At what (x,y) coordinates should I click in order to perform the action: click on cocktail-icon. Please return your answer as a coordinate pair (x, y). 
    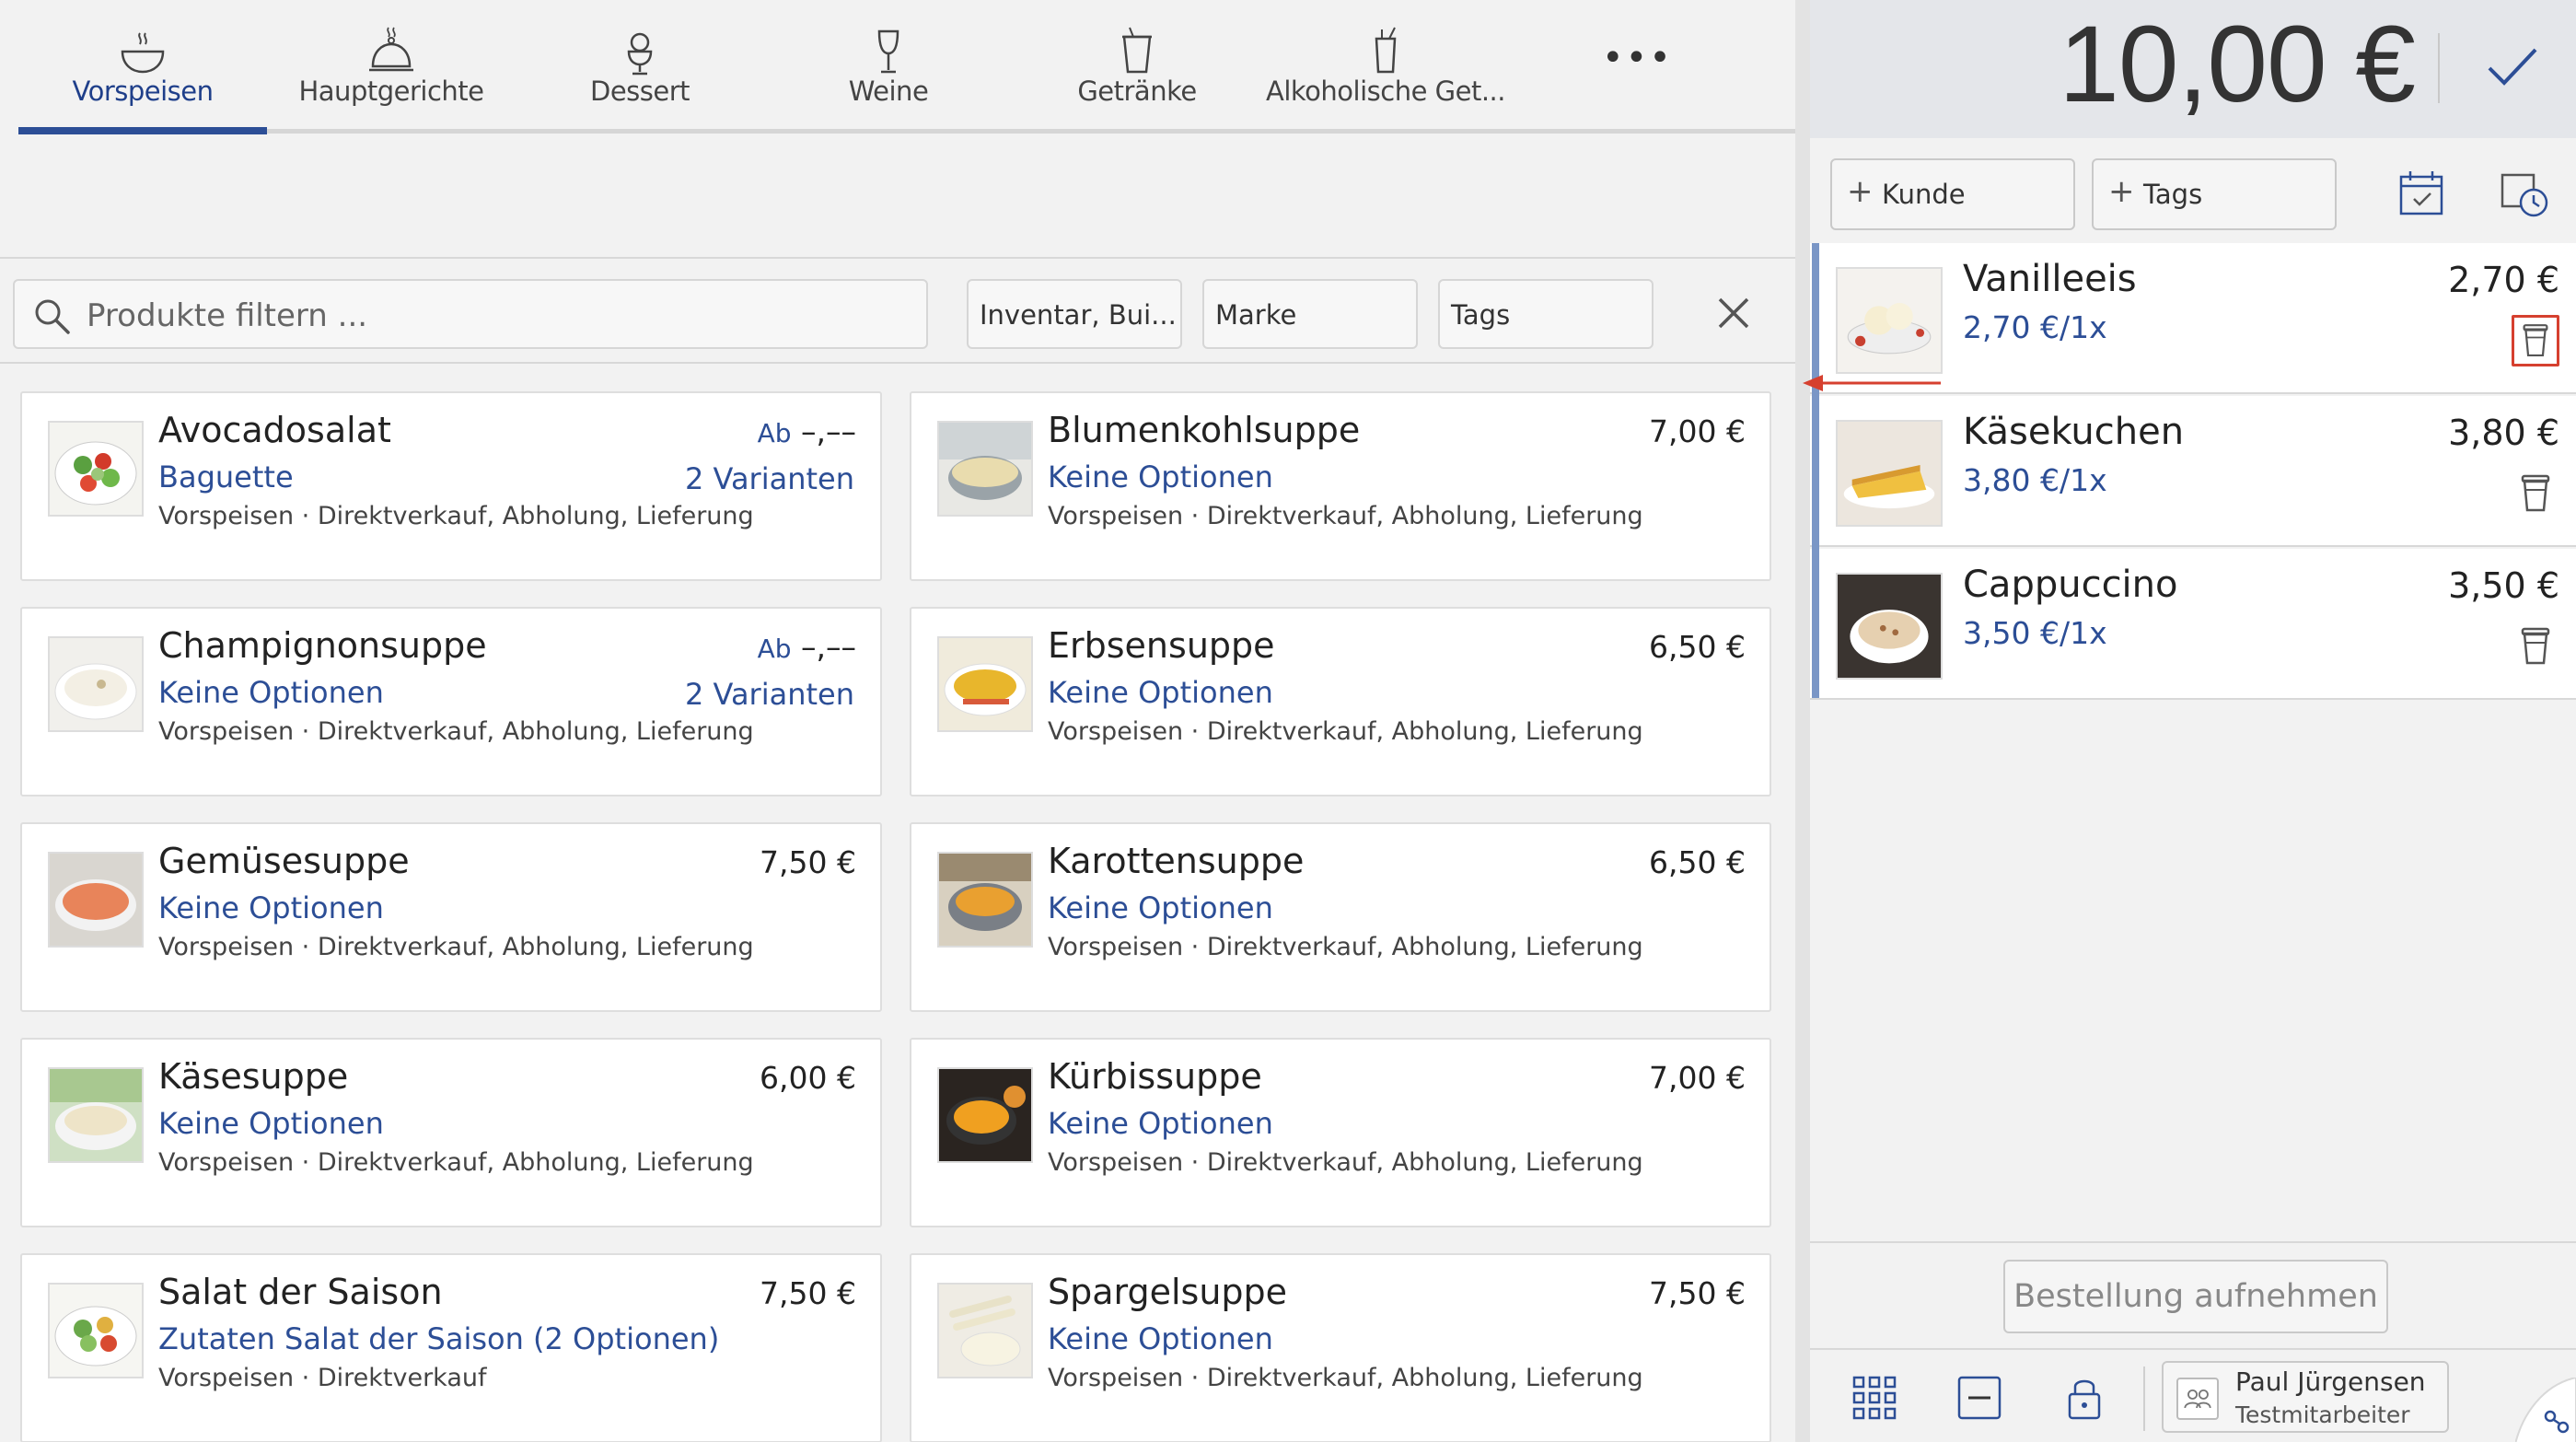
    Looking at the image, I should click on (1386, 50).